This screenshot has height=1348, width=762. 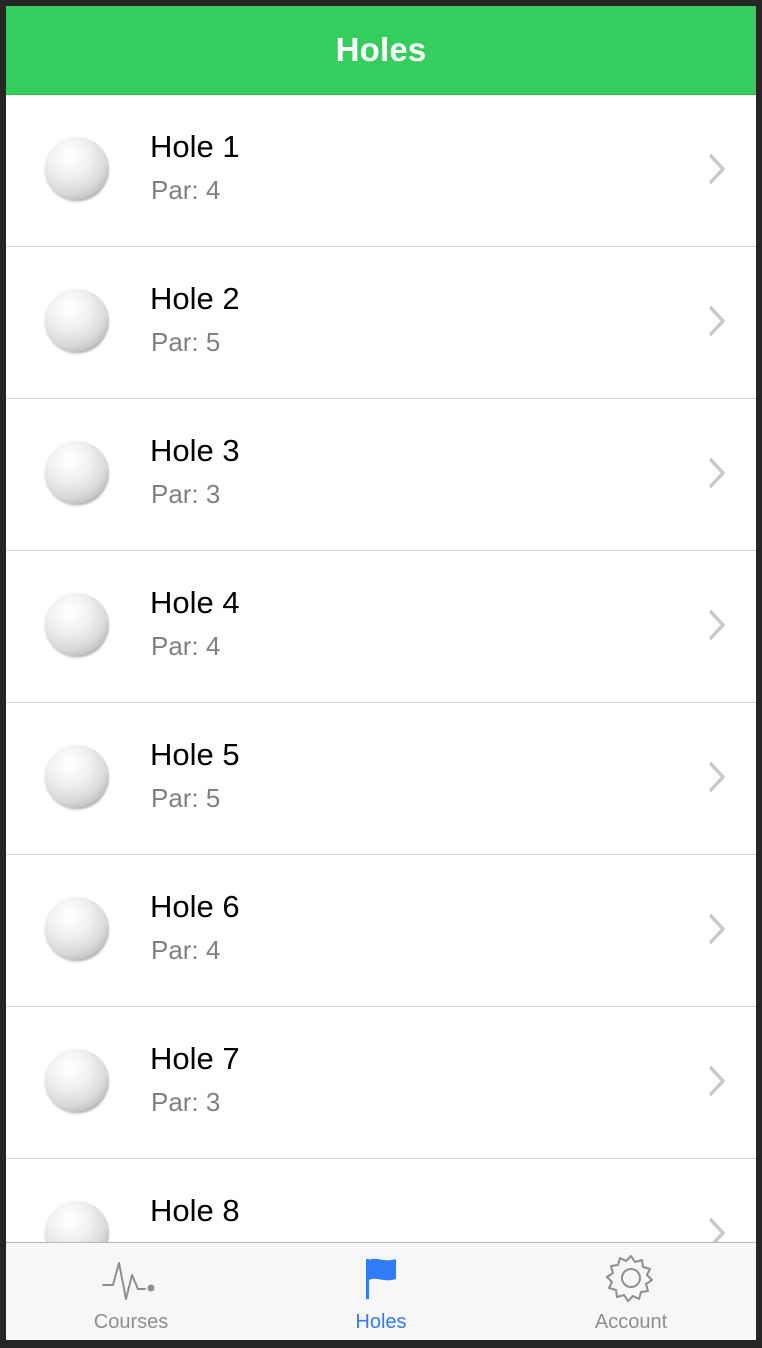 What do you see at coordinates (195, 602) in the screenshot?
I see `hole-name: Hole 4` at bounding box center [195, 602].